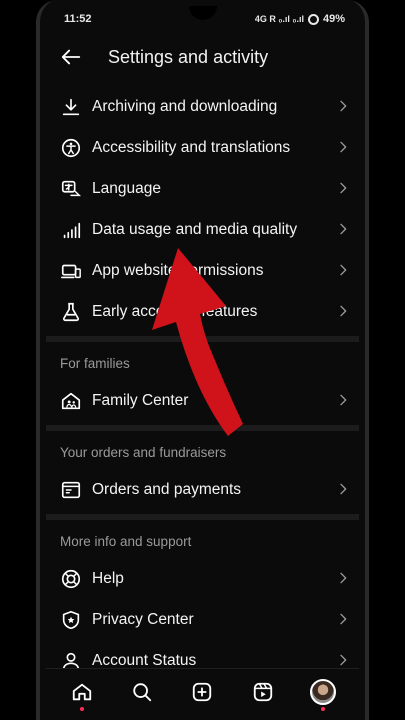  I want to click on section-title-orders: Your orders and fundraisers, so click(143, 452).